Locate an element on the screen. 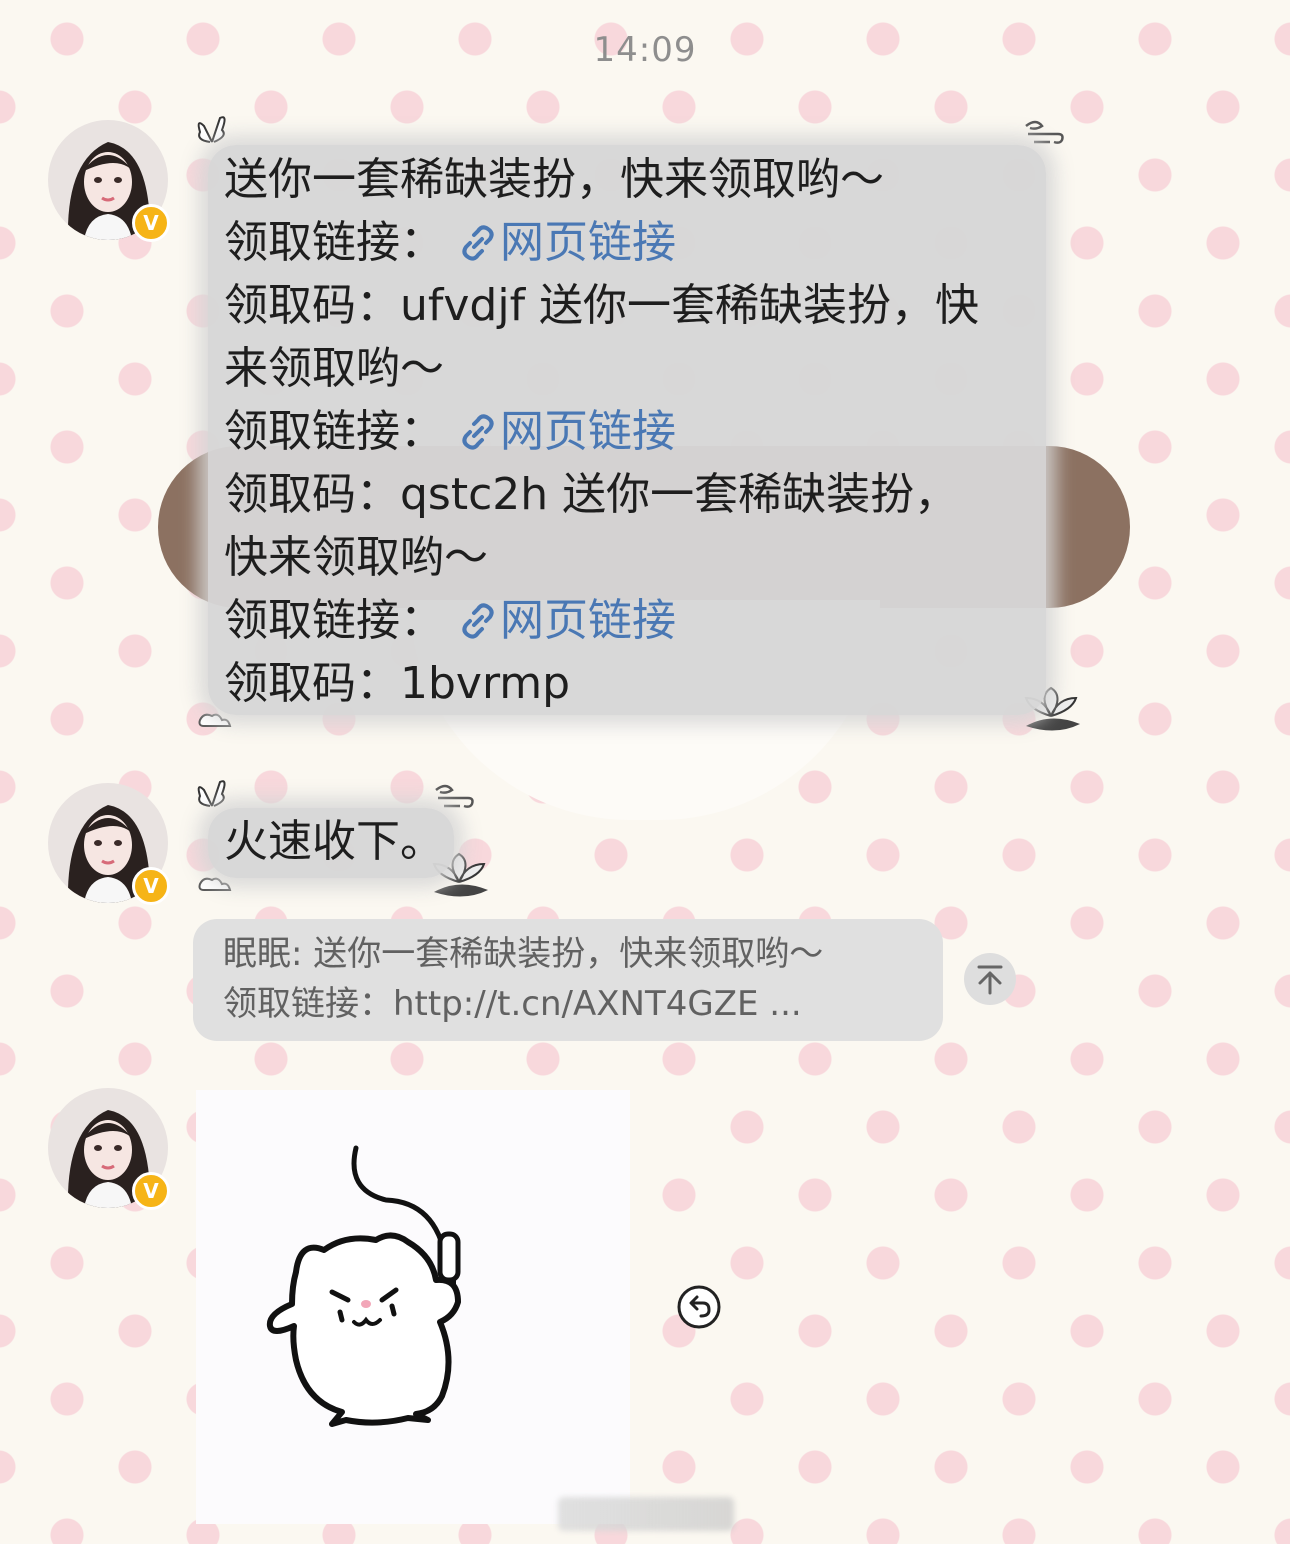 This screenshot has width=1290, height=1544. hamster-mic-sticker is located at coordinates (363, 1286).